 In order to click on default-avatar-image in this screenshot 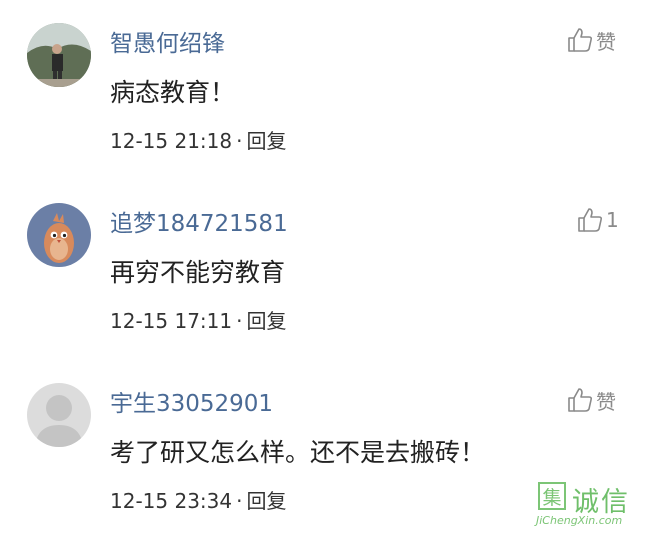, I will do `click(59, 415)`.